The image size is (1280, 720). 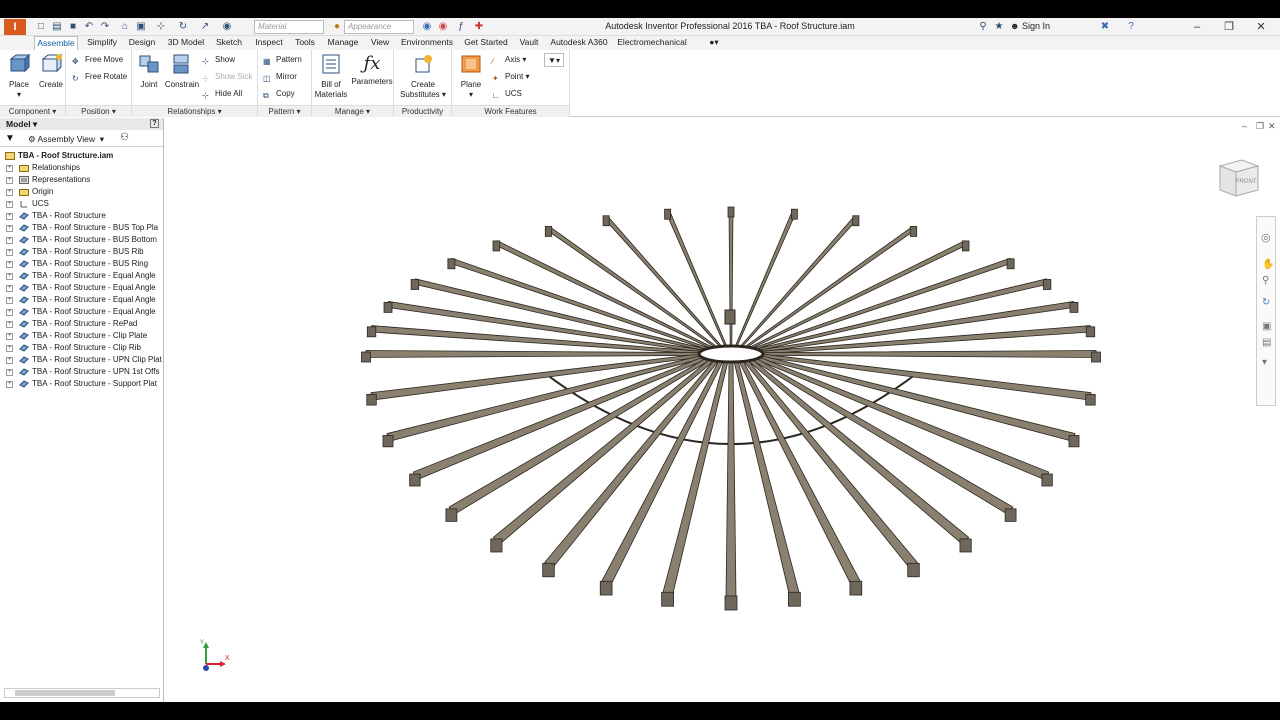 What do you see at coordinates (731, 354) in the screenshot?
I see `central-hub-ring` at bounding box center [731, 354].